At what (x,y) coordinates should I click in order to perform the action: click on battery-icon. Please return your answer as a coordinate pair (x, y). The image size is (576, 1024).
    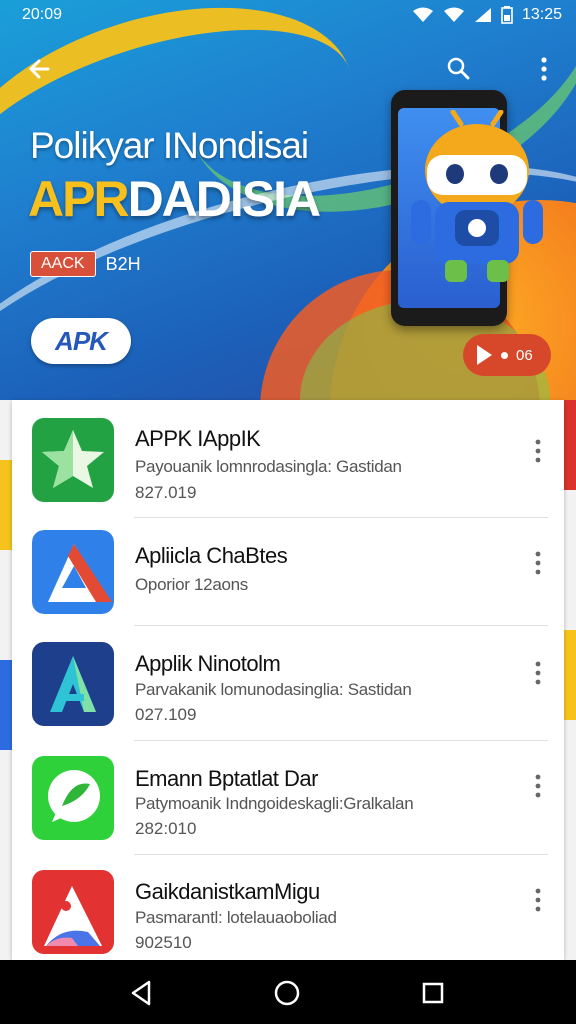
    Looking at the image, I should click on (507, 15).